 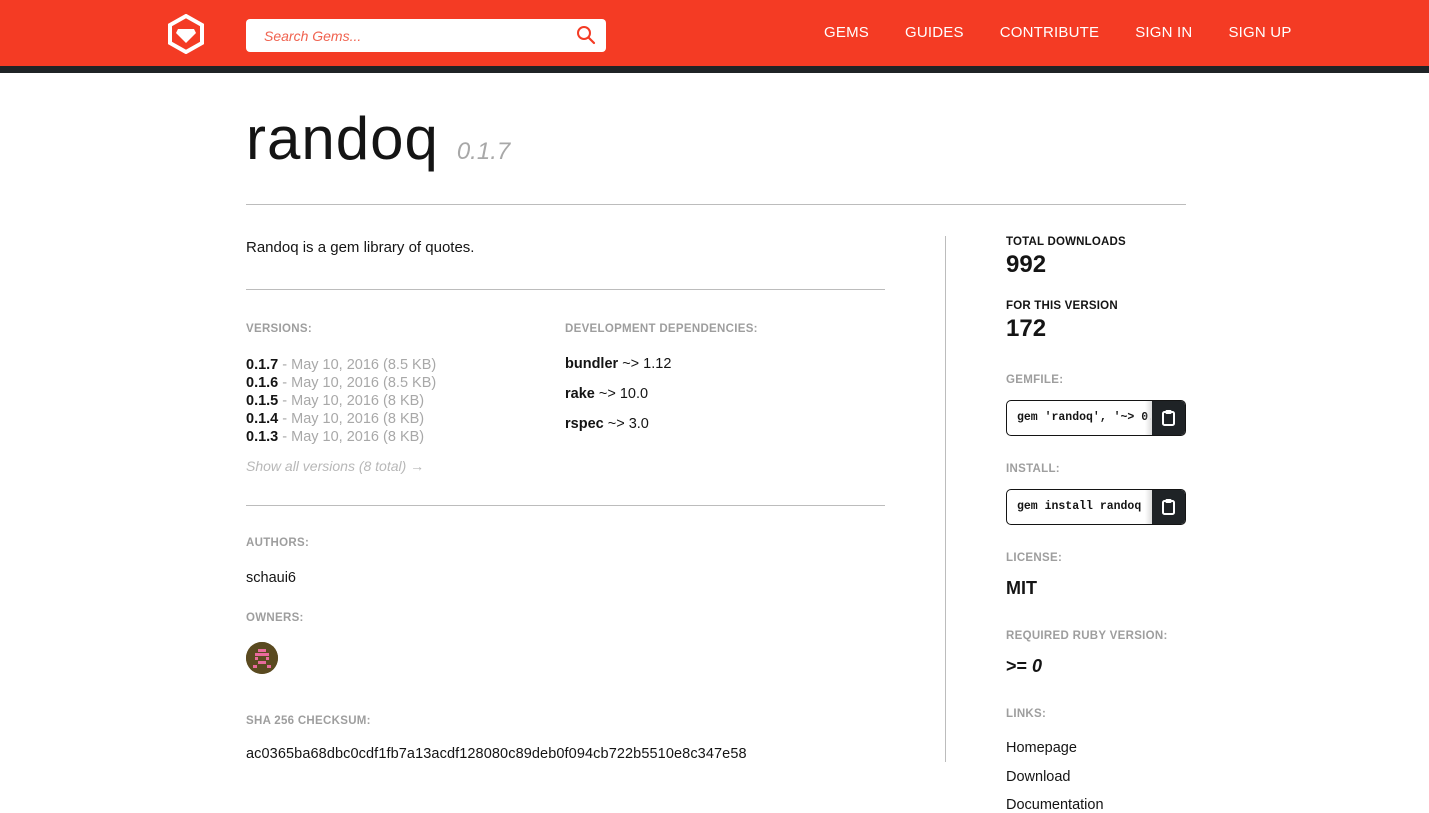 I want to click on version-item: 0.1.6 - May 10, 2016 (8.5 KB), so click(x=341, y=383).